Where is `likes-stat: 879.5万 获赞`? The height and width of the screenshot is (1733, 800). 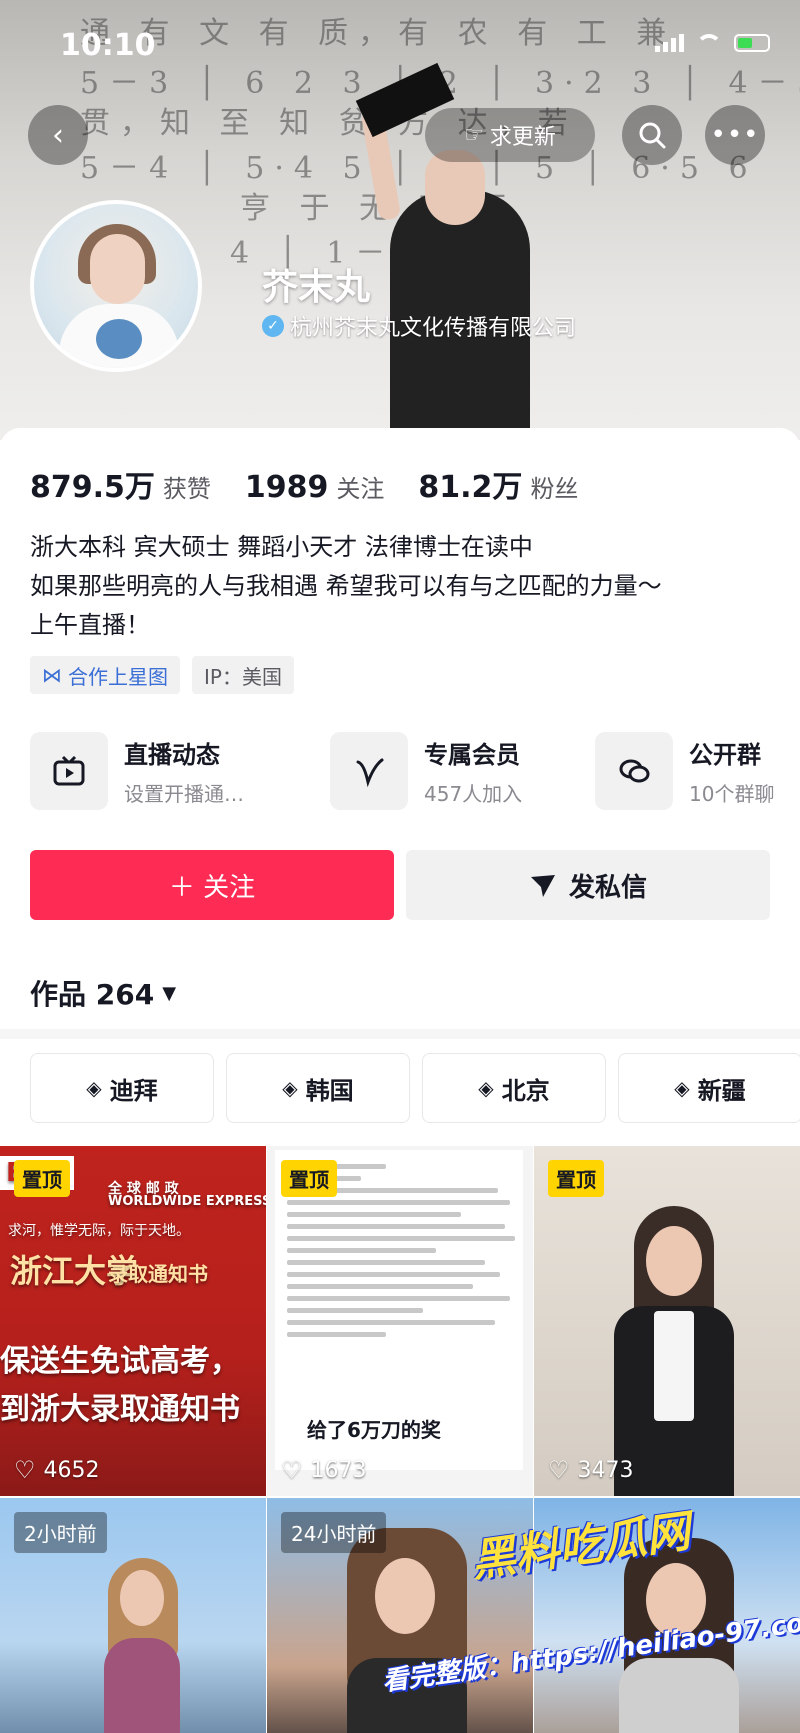
likes-stat: 879.5万 获赞 is located at coordinates (120, 484).